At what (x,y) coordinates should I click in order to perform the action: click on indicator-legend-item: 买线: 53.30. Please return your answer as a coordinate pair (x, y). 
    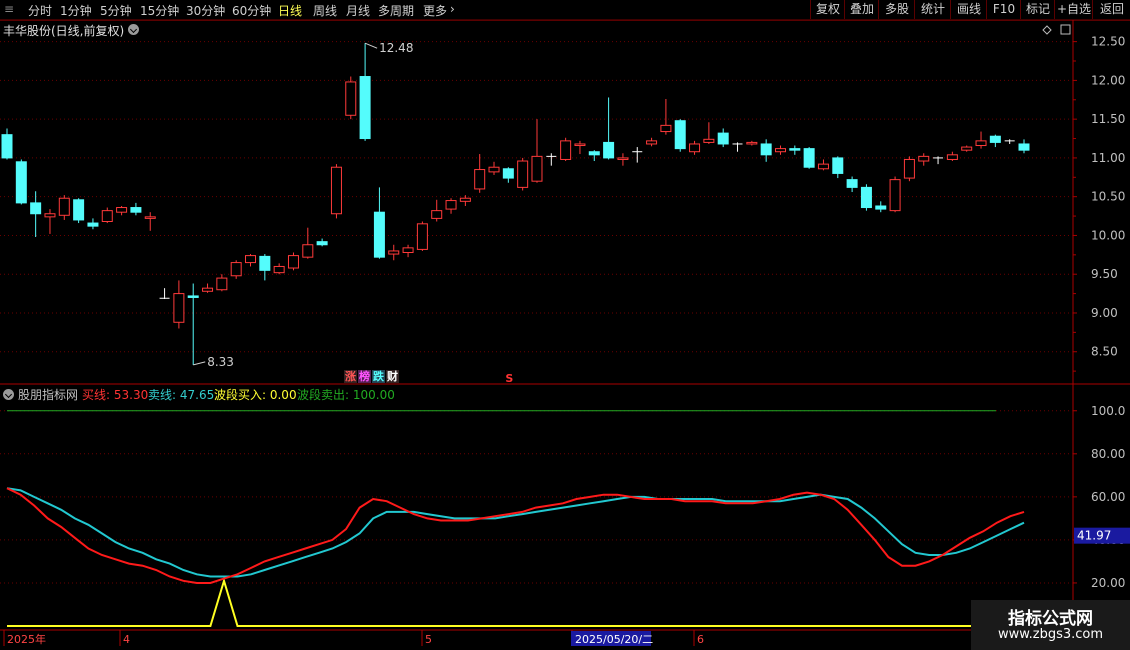
    Looking at the image, I should click on (115, 395).